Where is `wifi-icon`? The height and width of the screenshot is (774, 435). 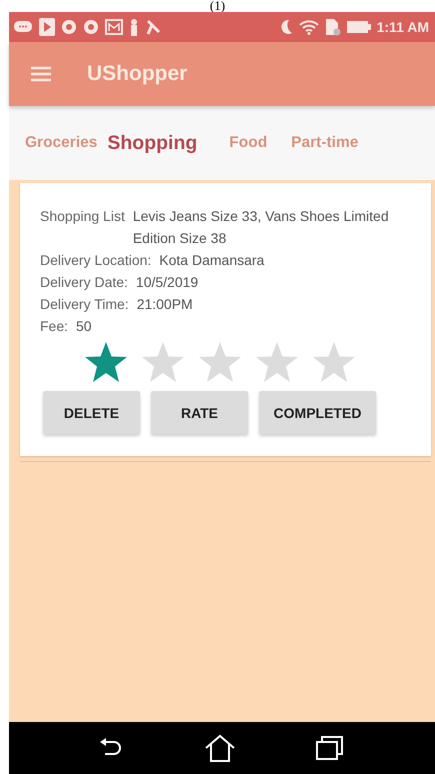
wifi-icon is located at coordinates (308, 27).